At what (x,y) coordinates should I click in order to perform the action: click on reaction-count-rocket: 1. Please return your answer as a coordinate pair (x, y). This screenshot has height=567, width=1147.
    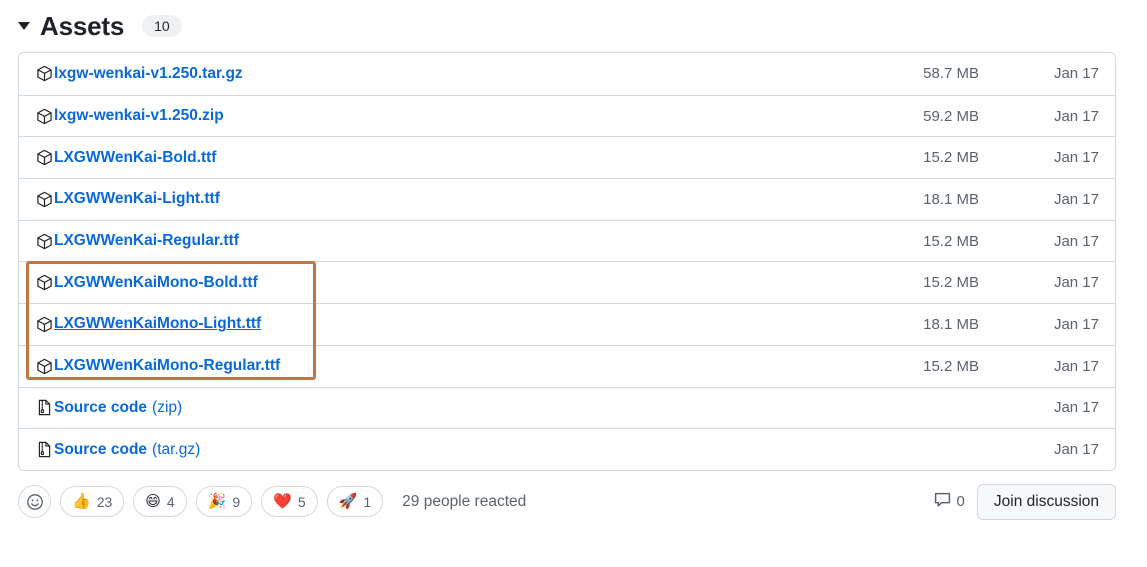
    Looking at the image, I should click on (367, 501).